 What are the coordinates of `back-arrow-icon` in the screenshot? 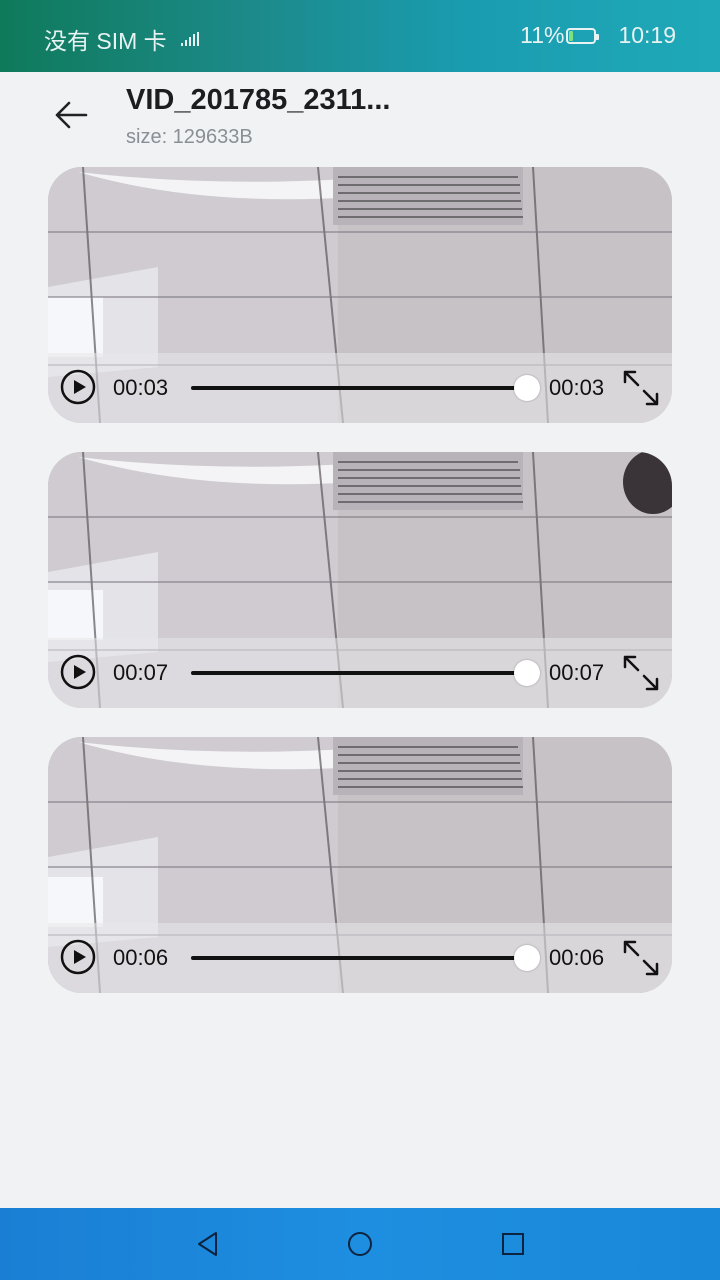 It's located at (71, 115).